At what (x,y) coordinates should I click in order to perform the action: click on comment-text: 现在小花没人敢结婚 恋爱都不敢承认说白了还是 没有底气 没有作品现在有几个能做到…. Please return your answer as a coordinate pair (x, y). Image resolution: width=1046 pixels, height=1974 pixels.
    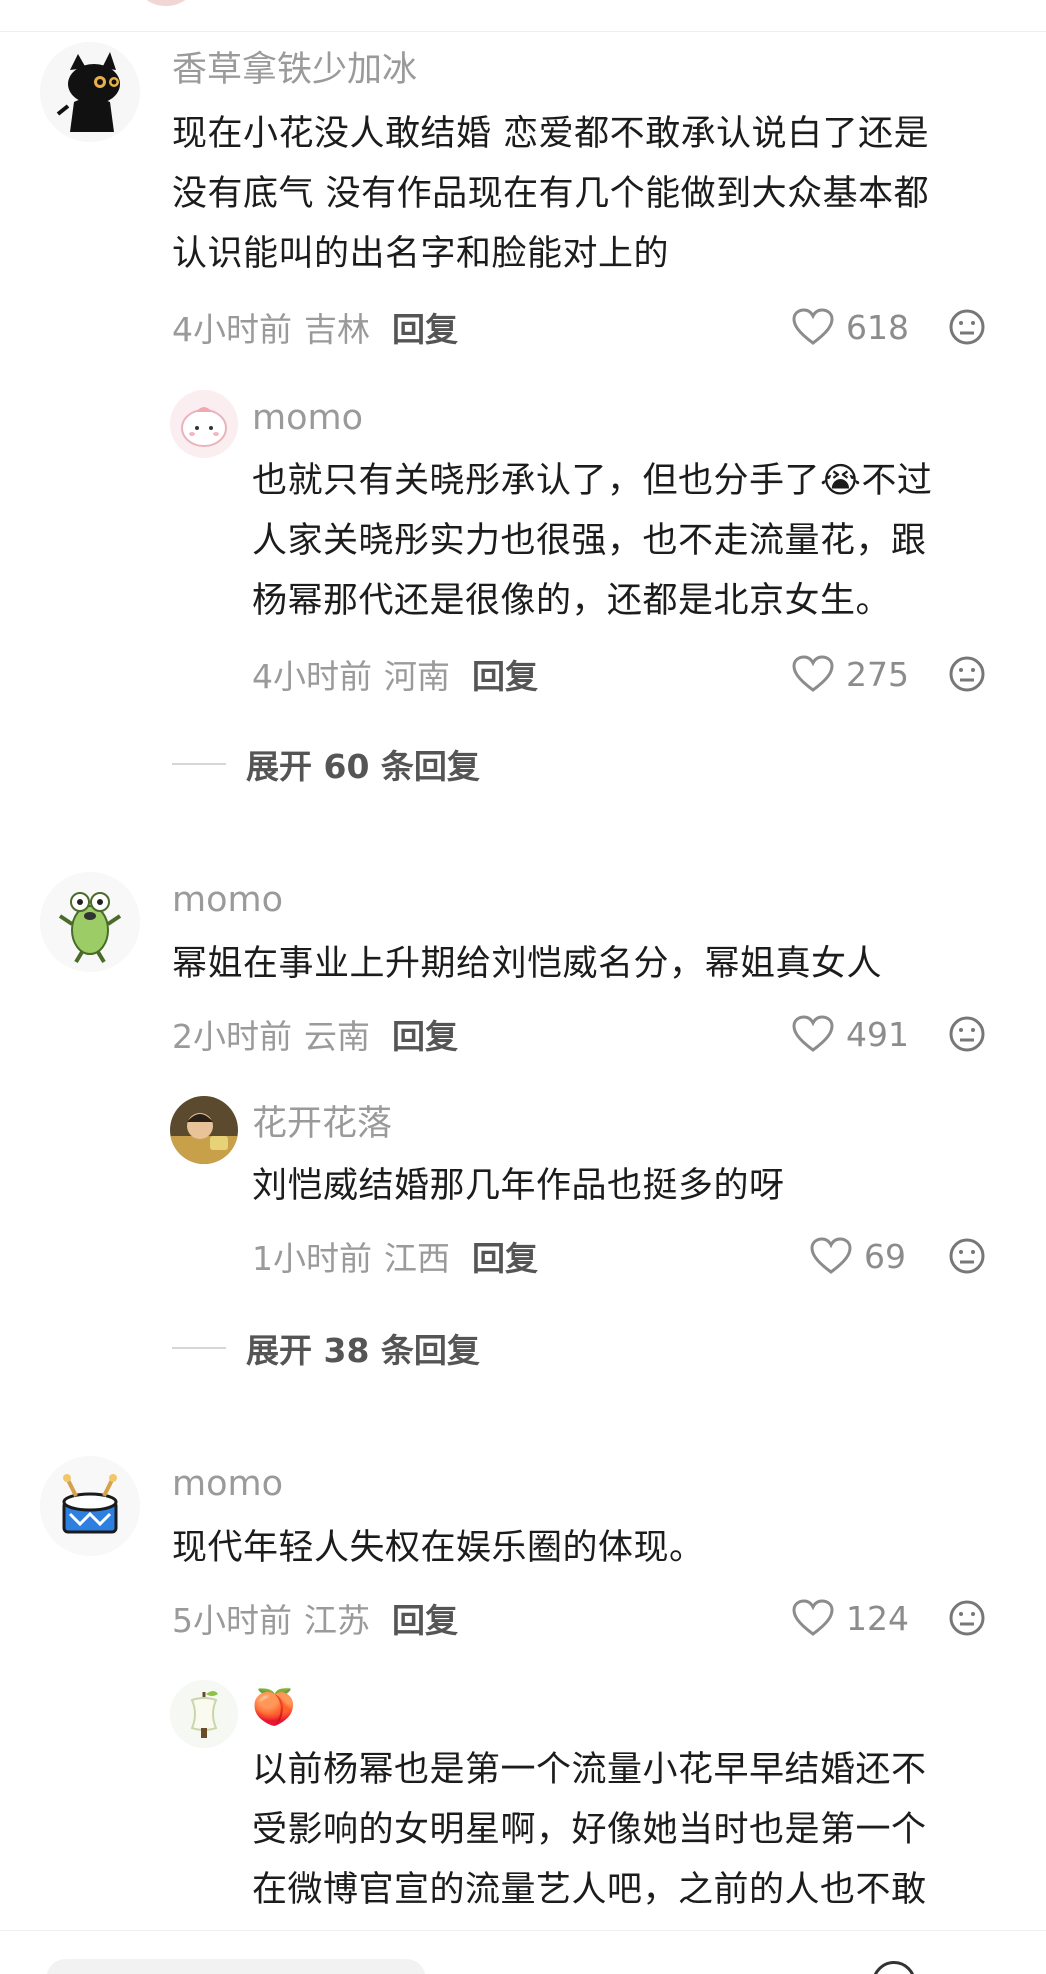
    Looking at the image, I should click on (602, 194).